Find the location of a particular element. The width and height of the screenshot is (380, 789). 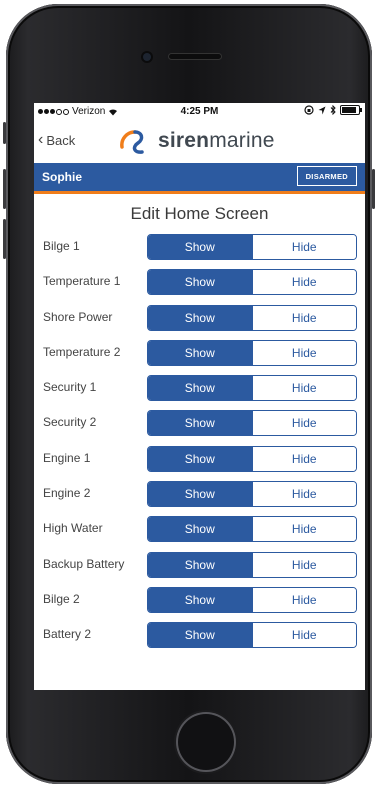

toggle-row: Engine 2 Show Hide is located at coordinates (199, 494).